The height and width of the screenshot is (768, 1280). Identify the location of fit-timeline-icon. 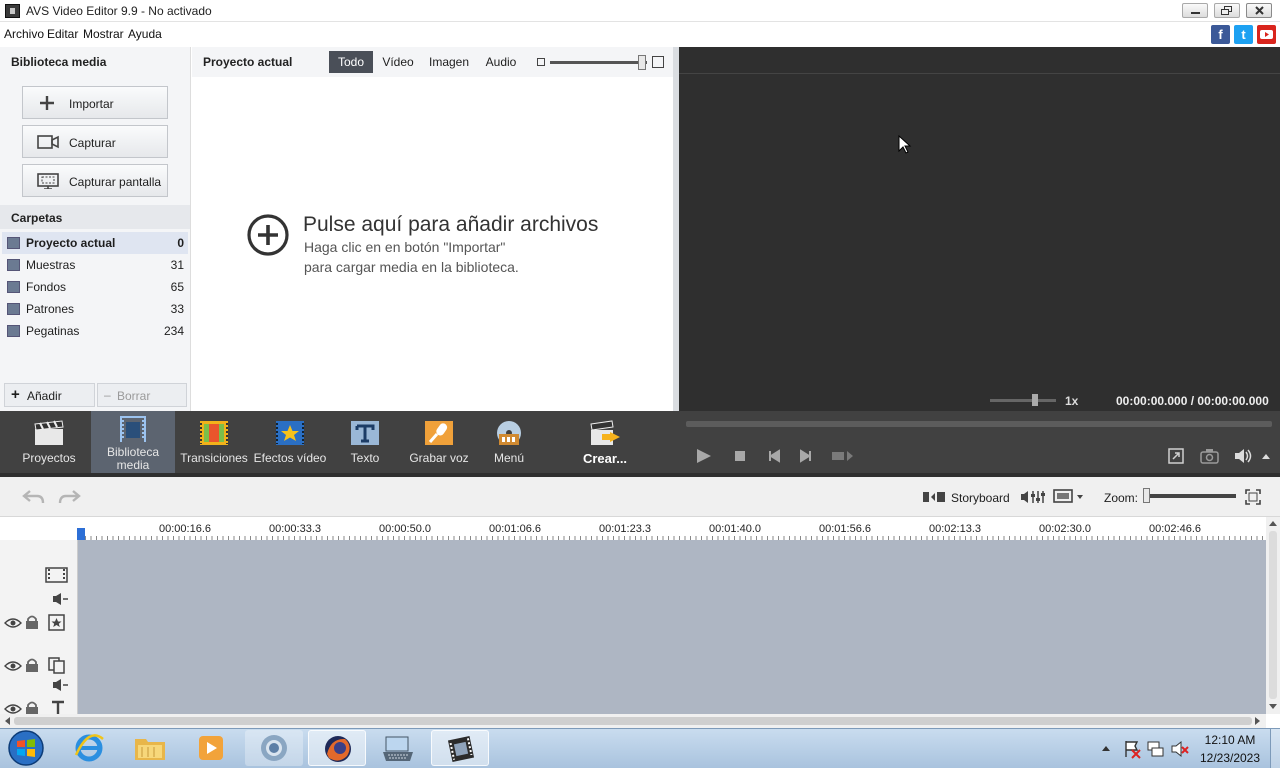
(1253, 497).